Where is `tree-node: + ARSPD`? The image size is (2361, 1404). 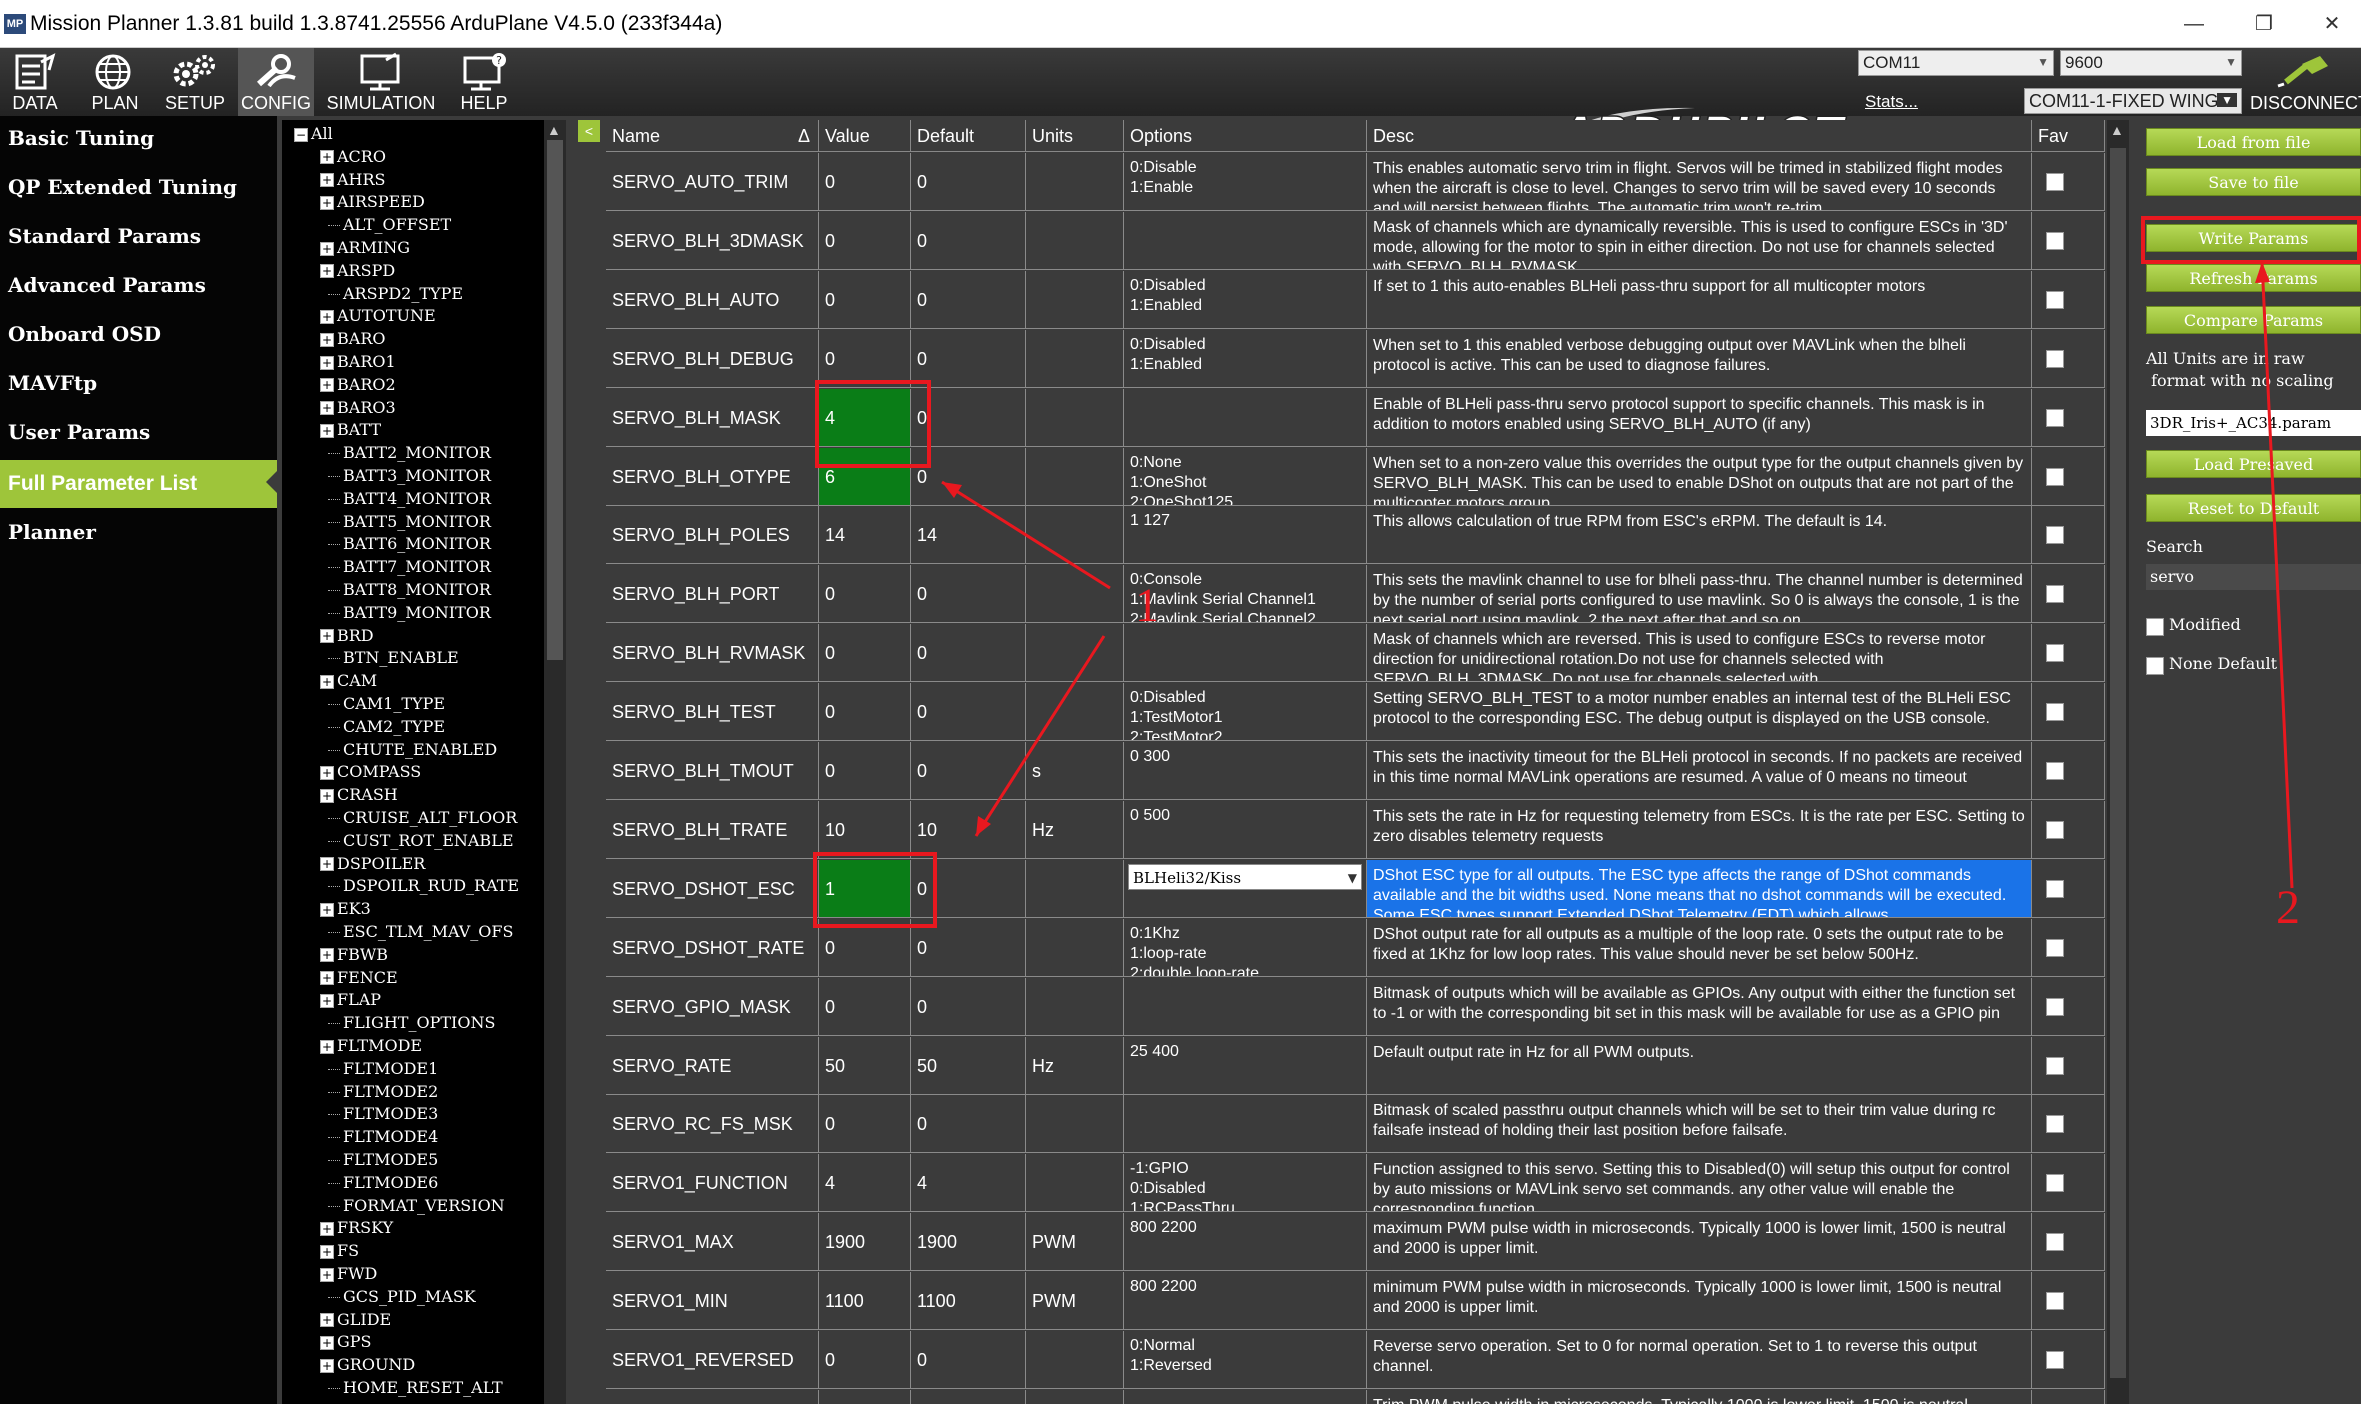 tree-node: + ARSPD is located at coordinates (357, 270).